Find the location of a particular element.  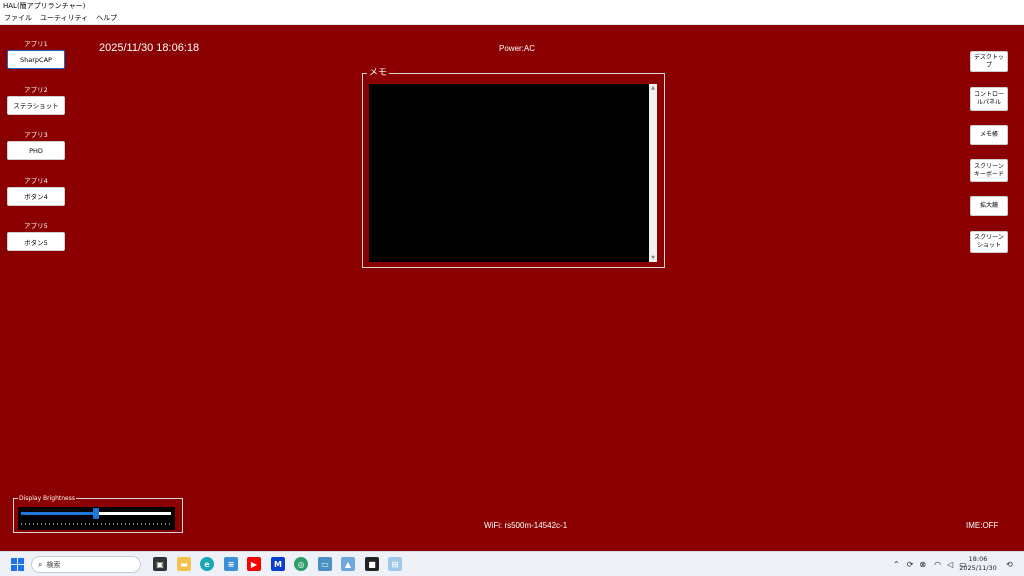

app-button-1: SharpCAP is located at coordinates (36, 59).